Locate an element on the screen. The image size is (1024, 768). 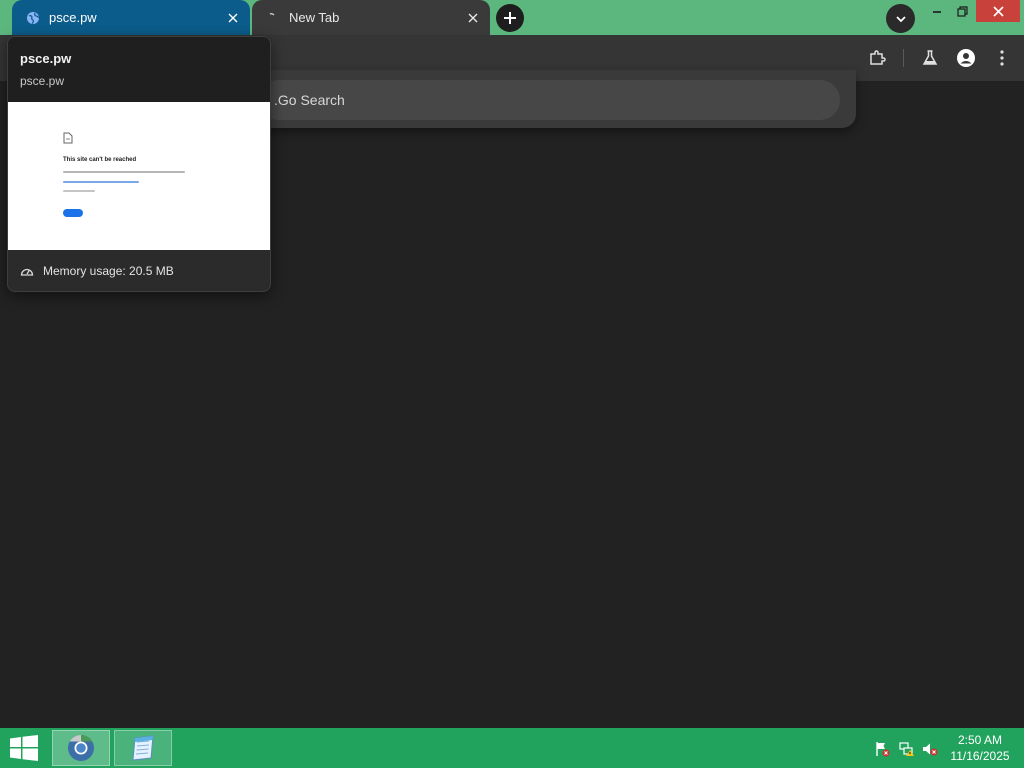
tab-preview-thumbnail: This site can't be reached is located at coordinates (139, 176).